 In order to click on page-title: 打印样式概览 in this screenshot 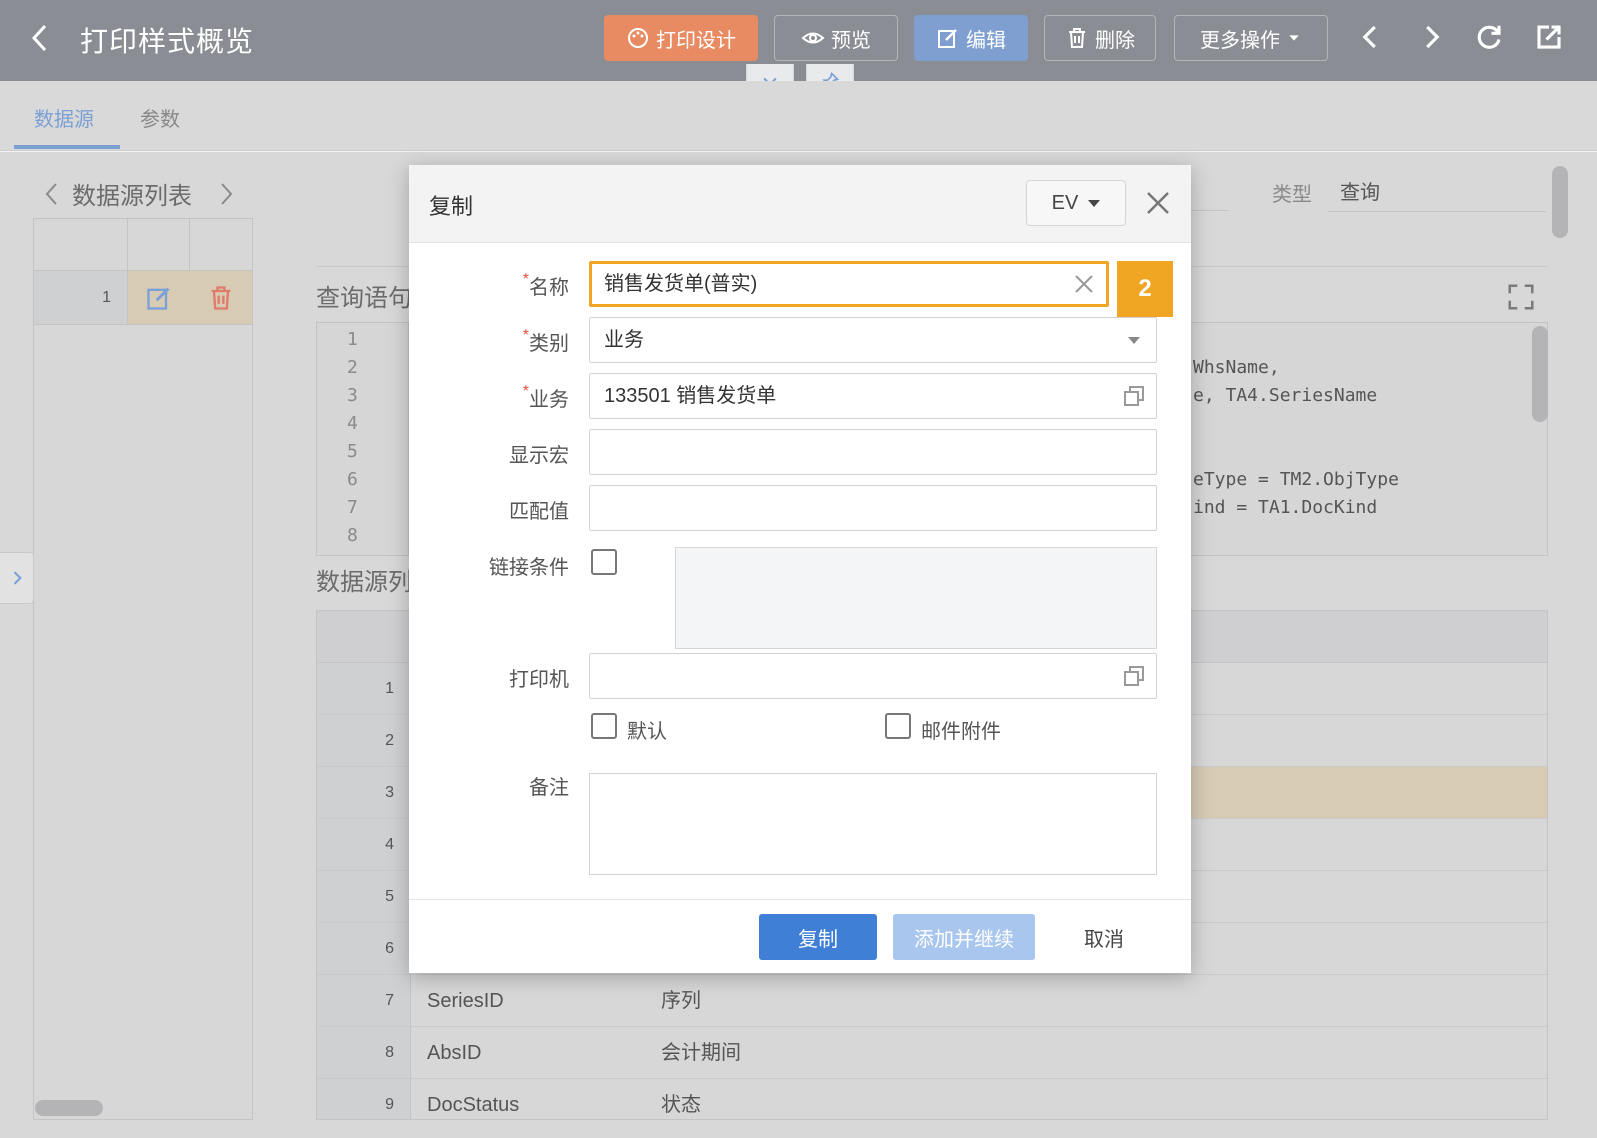, I will do `click(167, 41)`.